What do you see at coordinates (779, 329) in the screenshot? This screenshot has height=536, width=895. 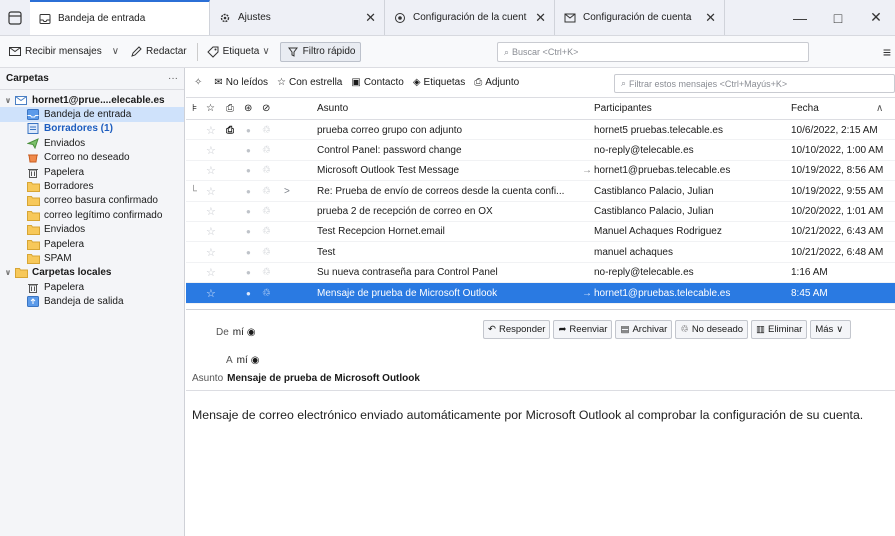 I see `eliminar-button: ▥ Eliminar` at bounding box center [779, 329].